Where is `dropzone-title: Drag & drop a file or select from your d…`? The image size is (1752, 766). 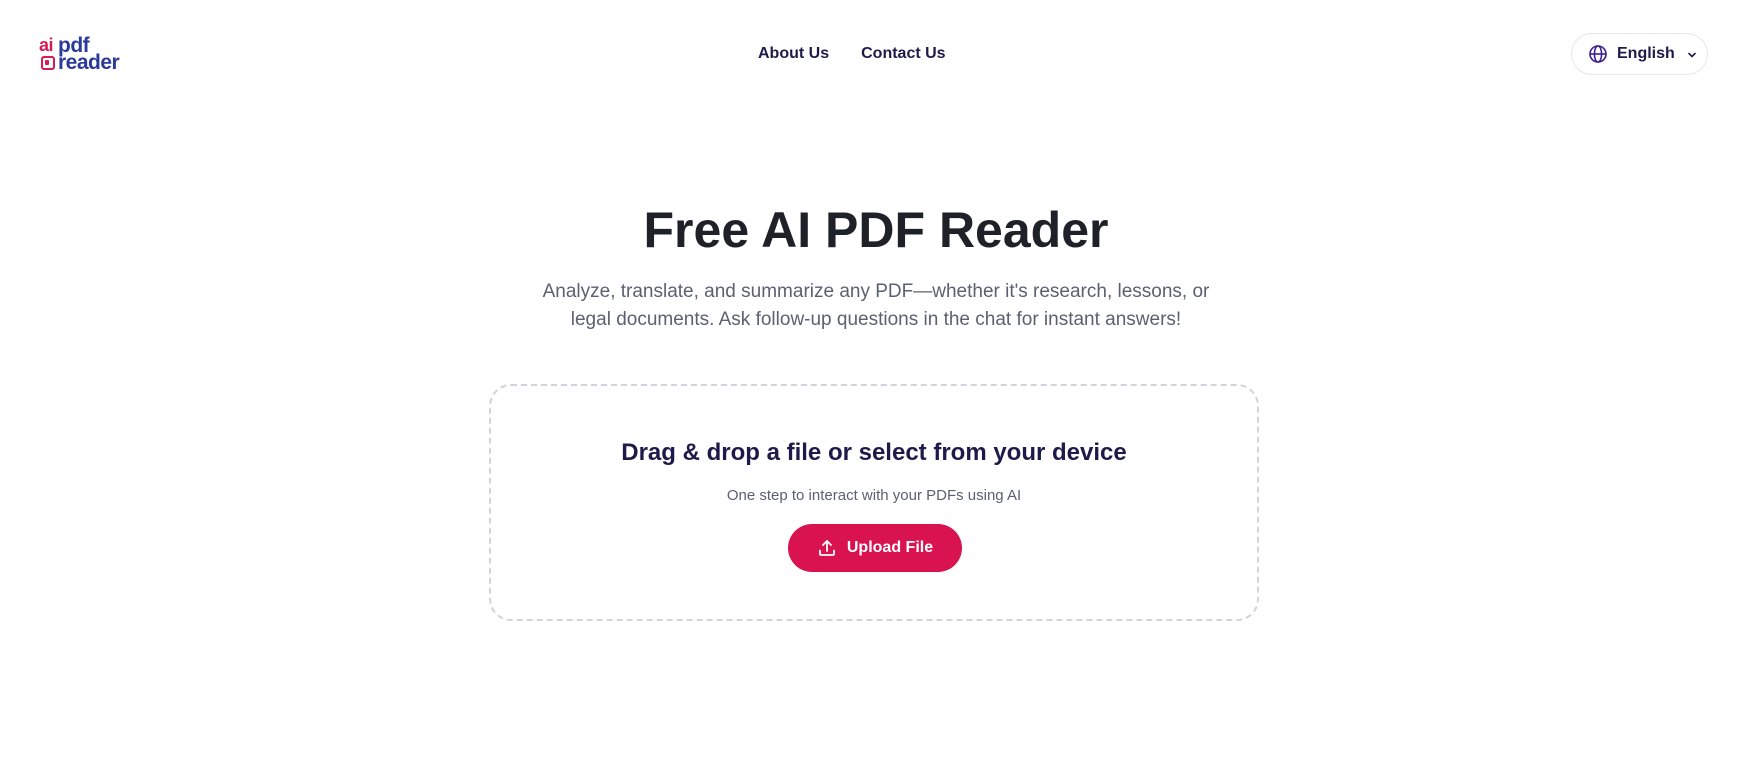
dropzone-title: Drag & drop a file or select from your d… is located at coordinates (874, 452).